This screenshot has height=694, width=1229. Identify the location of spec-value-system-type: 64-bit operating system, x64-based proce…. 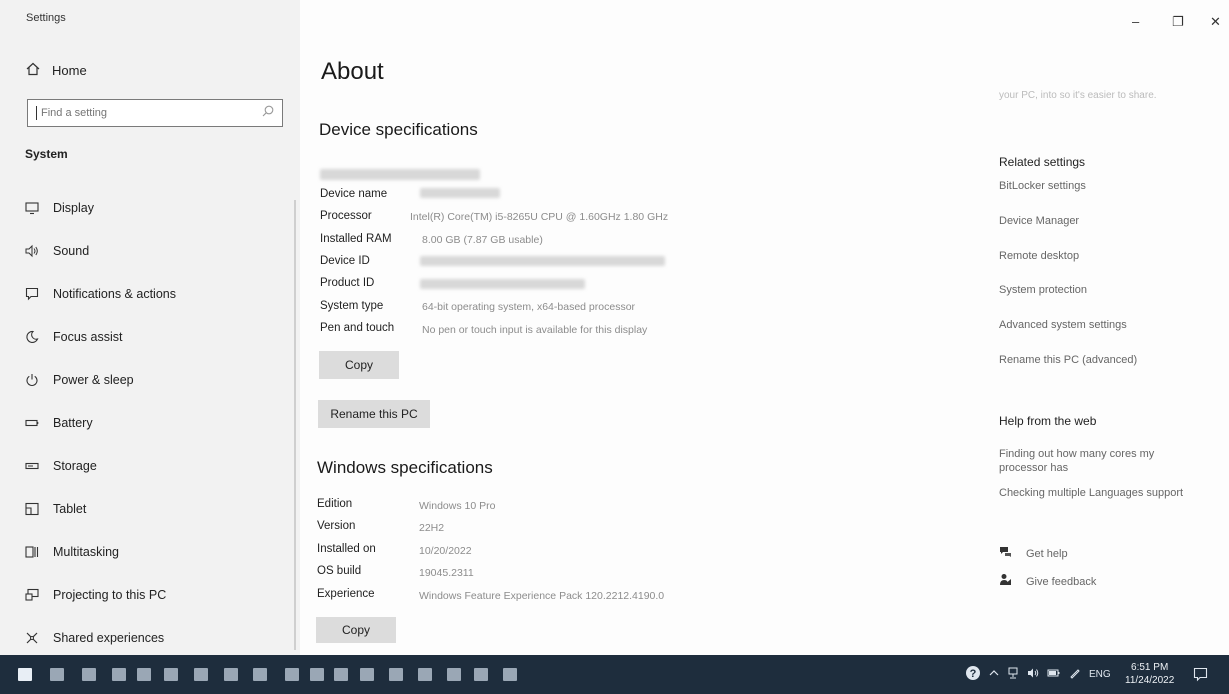
(529, 307).